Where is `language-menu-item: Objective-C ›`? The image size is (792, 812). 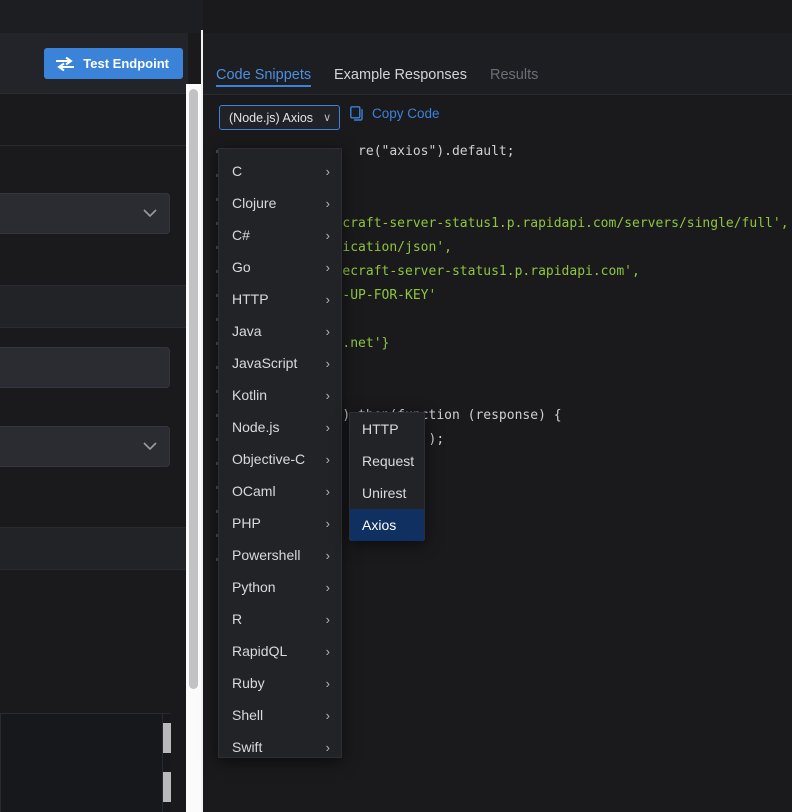
language-menu-item: Objective-C › is located at coordinates (280, 459).